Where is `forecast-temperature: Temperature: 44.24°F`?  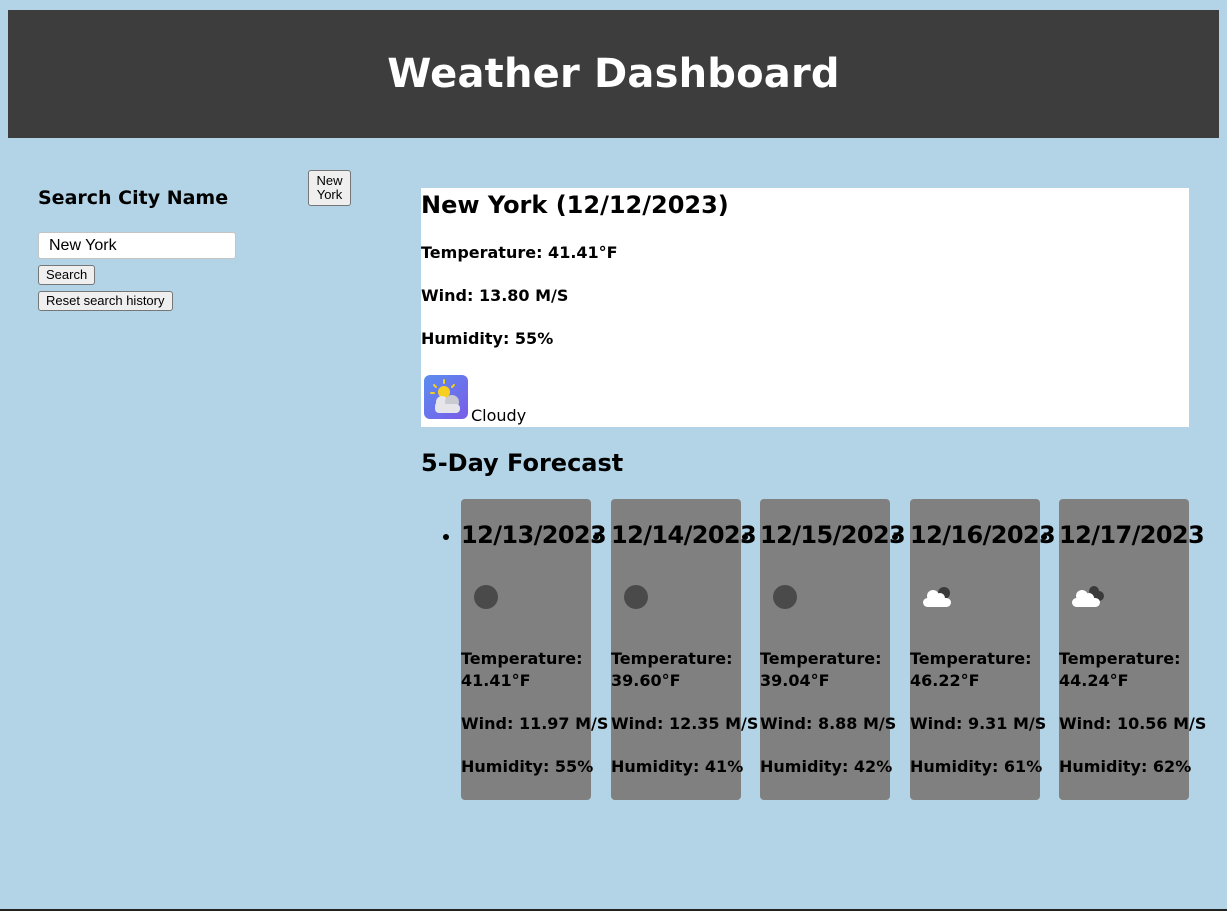 forecast-temperature: Temperature: 44.24°F is located at coordinates (1120, 669).